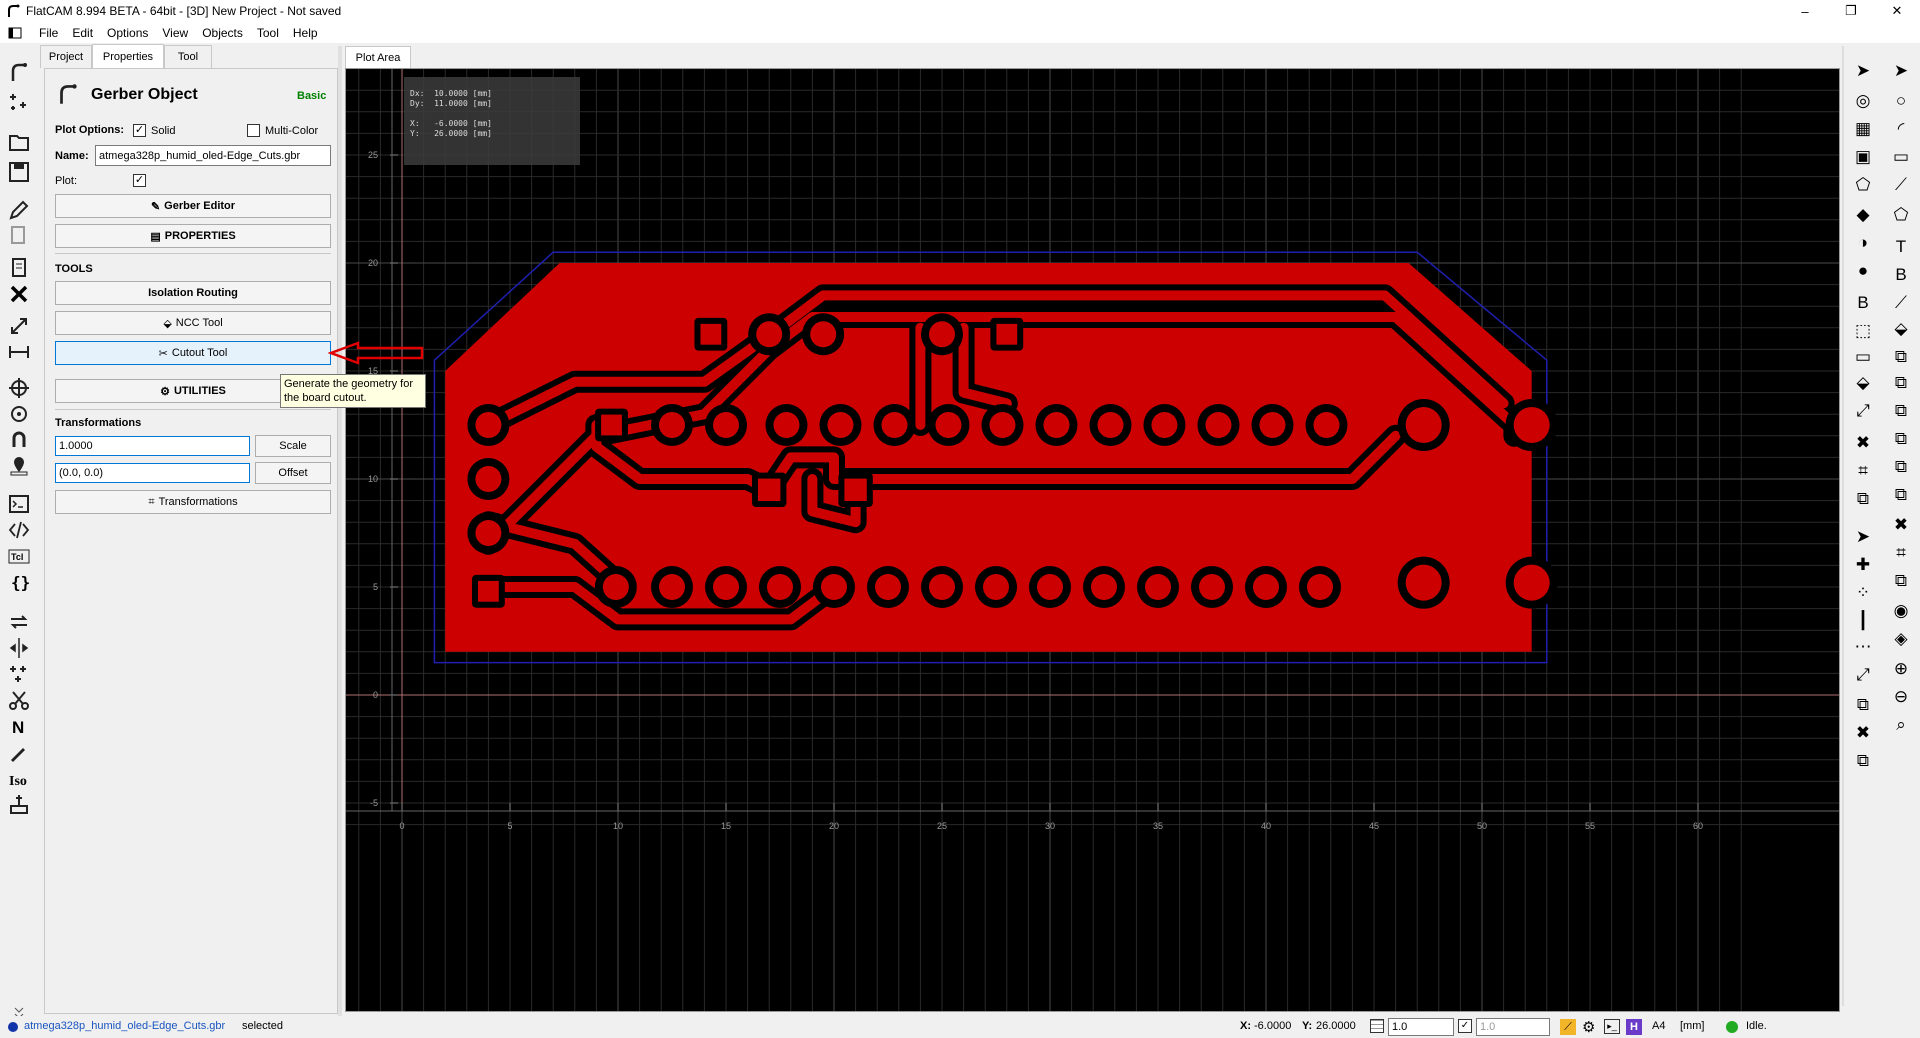 Image resolution: width=1920 pixels, height=1038 pixels. I want to click on copy-3-icon: ⧉, so click(1863, 761).